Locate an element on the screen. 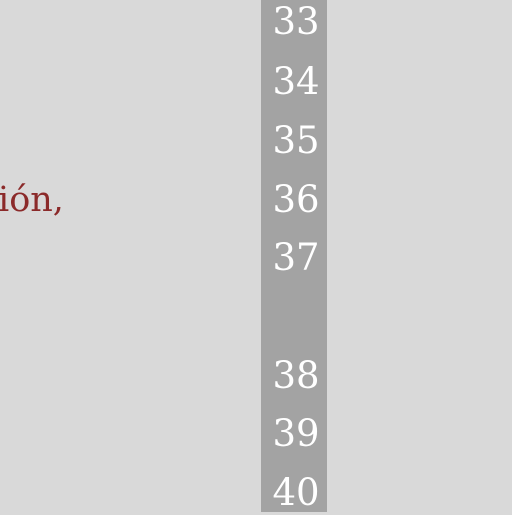 This screenshot has height=515, width=512. line-number-35: 35 is located at coordinates (296, 140).